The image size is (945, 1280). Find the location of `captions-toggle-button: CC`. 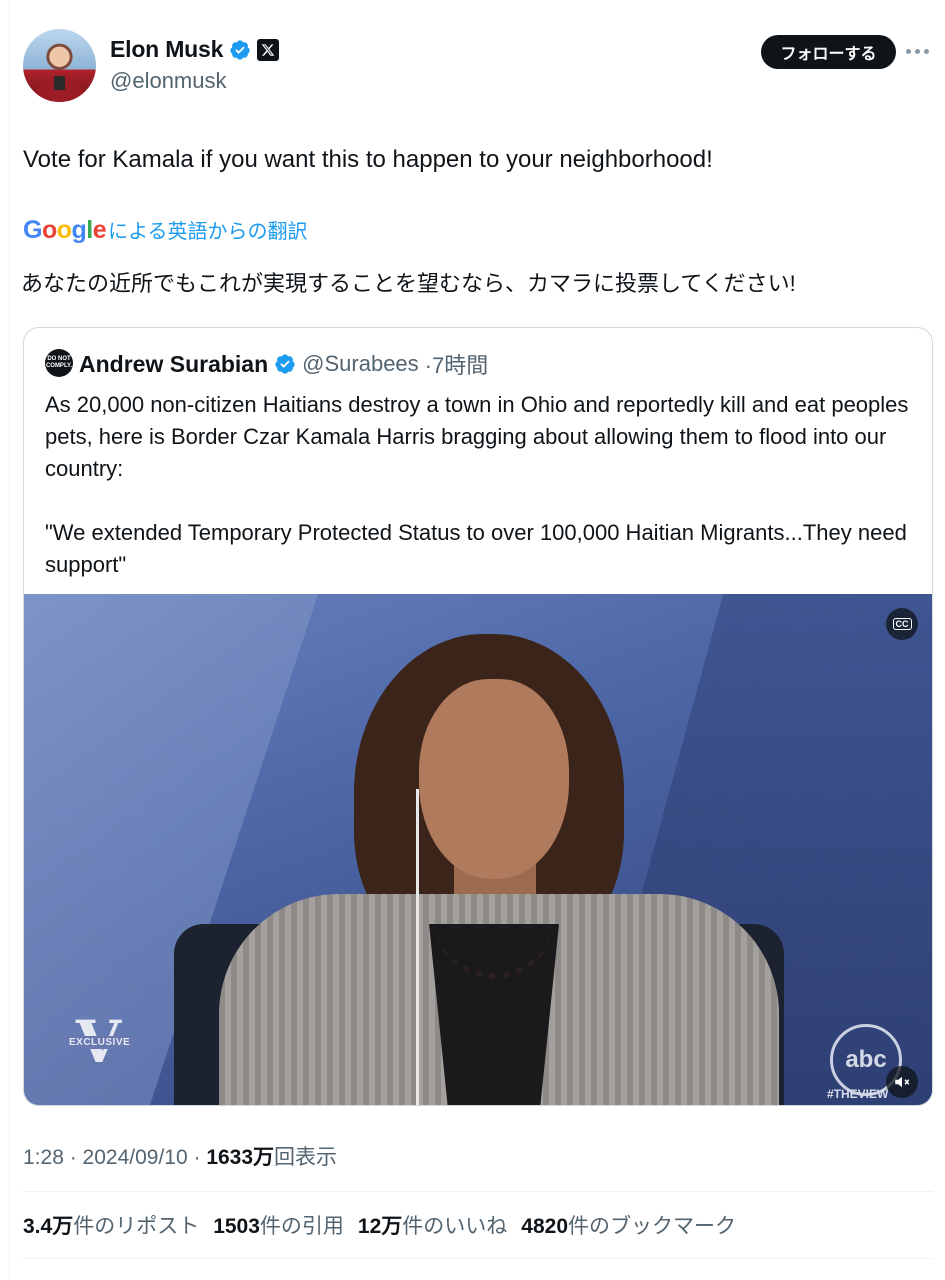

captions-toggle-button: CC is located at coordinates (902, 624).